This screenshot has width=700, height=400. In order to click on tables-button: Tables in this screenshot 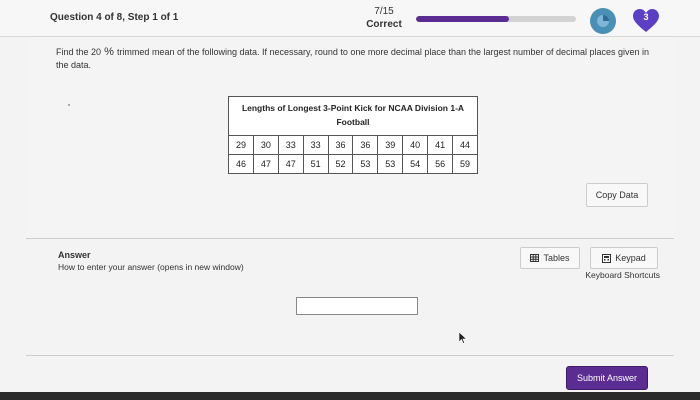, I will do `click(550, 258)`.